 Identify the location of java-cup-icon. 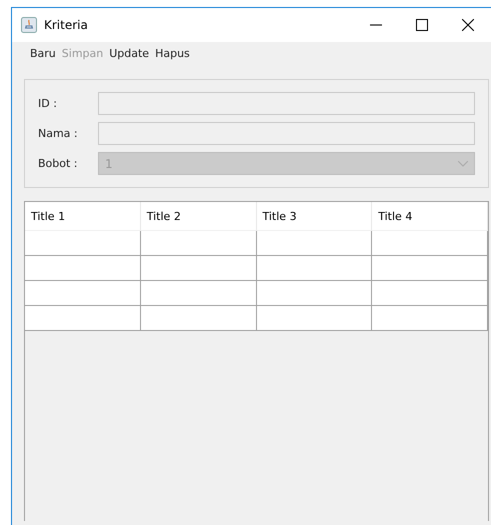
(29, 25).